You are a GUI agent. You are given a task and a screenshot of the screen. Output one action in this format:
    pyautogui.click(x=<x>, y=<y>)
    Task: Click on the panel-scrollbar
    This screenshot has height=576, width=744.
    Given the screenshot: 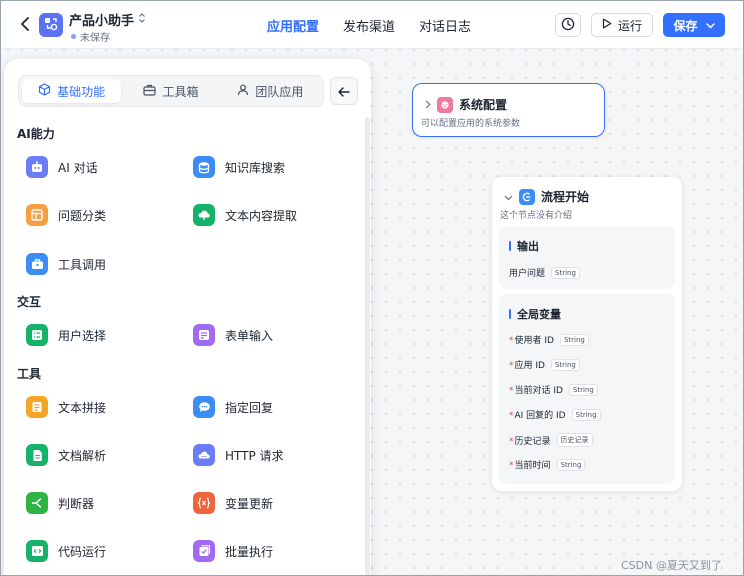 What is the action you would take?
    pyautogui.click(x=367, y=346)
    